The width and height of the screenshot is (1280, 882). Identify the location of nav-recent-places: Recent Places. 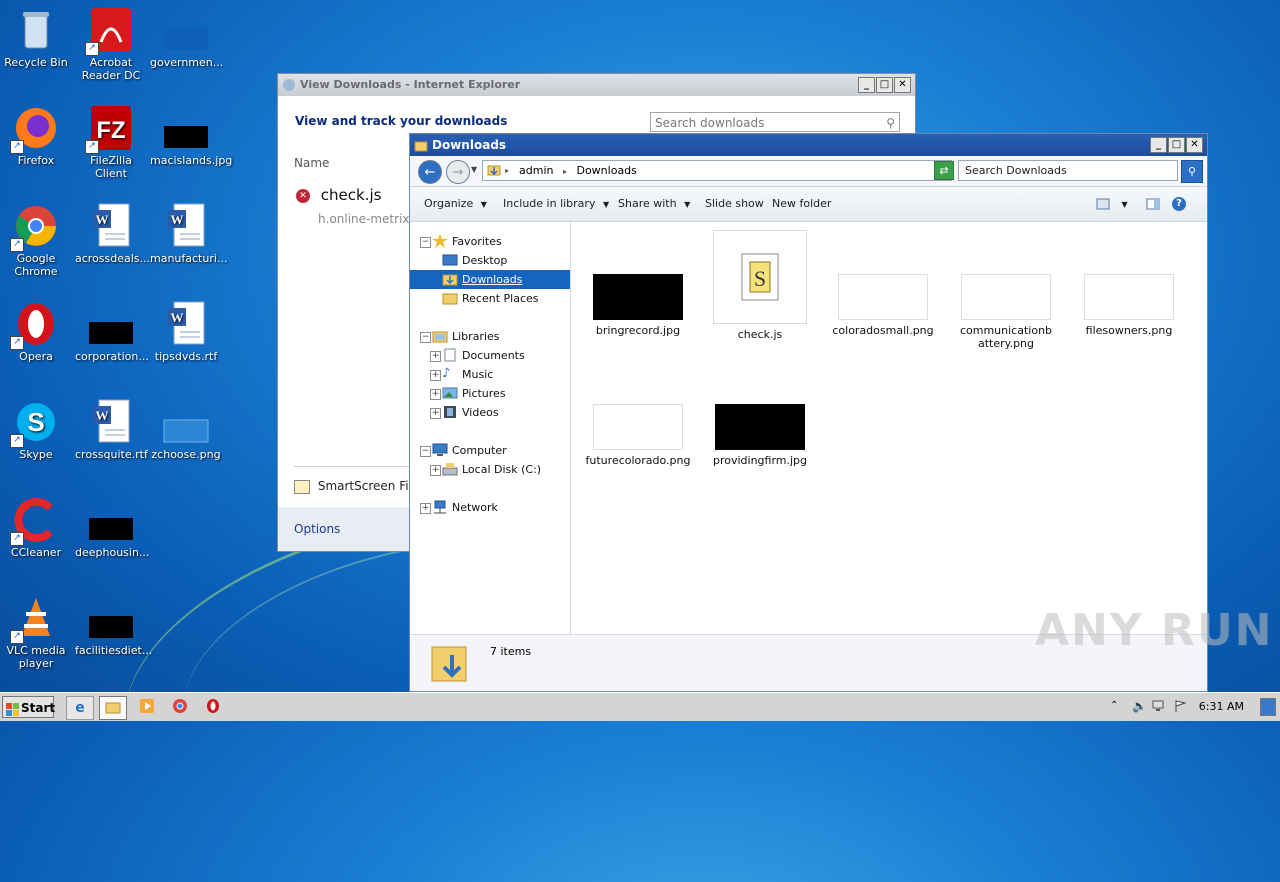
(490, 298).